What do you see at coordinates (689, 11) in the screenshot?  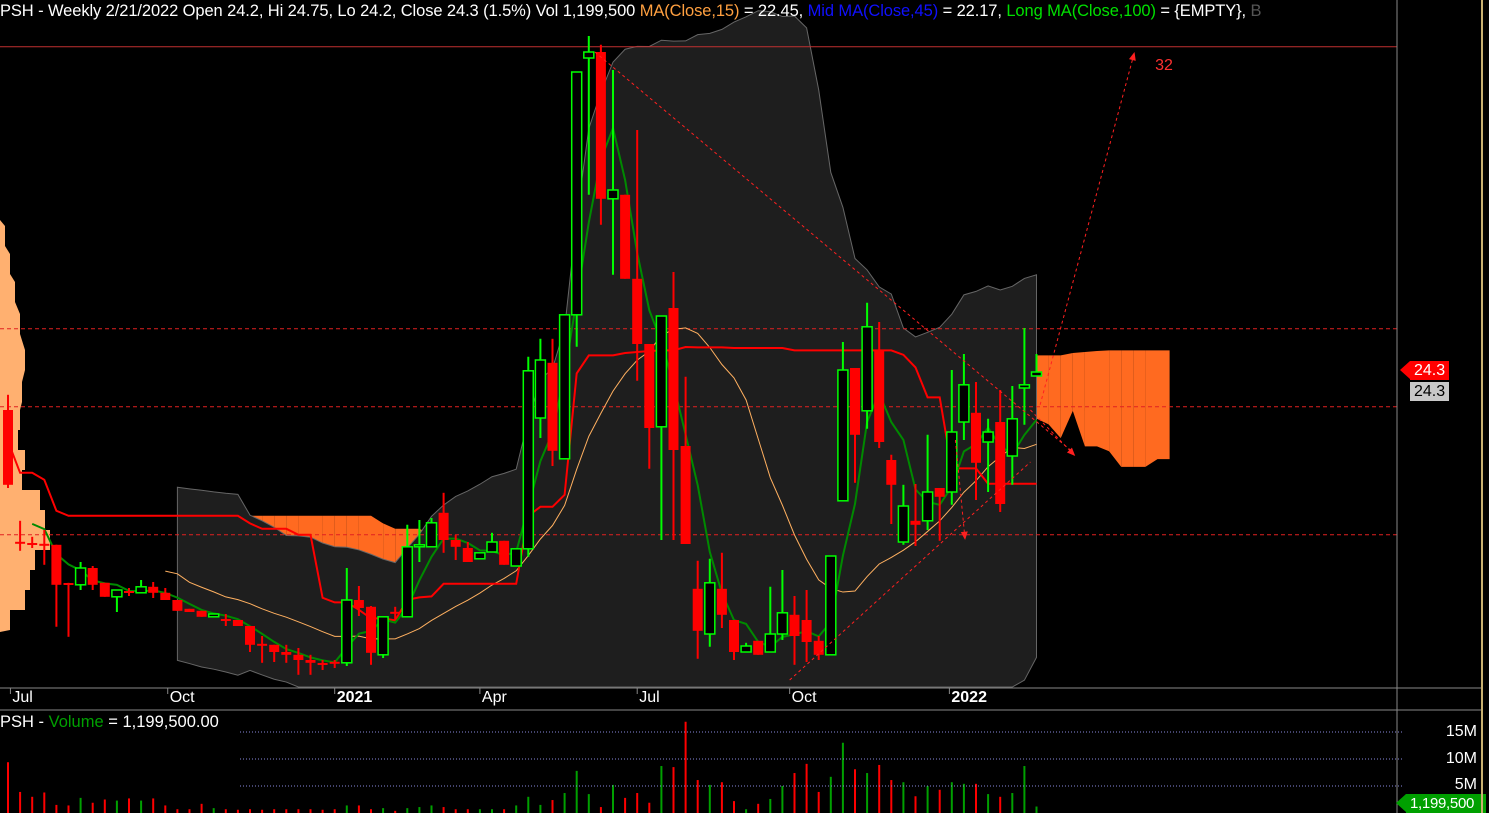 I see `ma-short-label: MA(Close,15)` at bounding box center [689, 11].